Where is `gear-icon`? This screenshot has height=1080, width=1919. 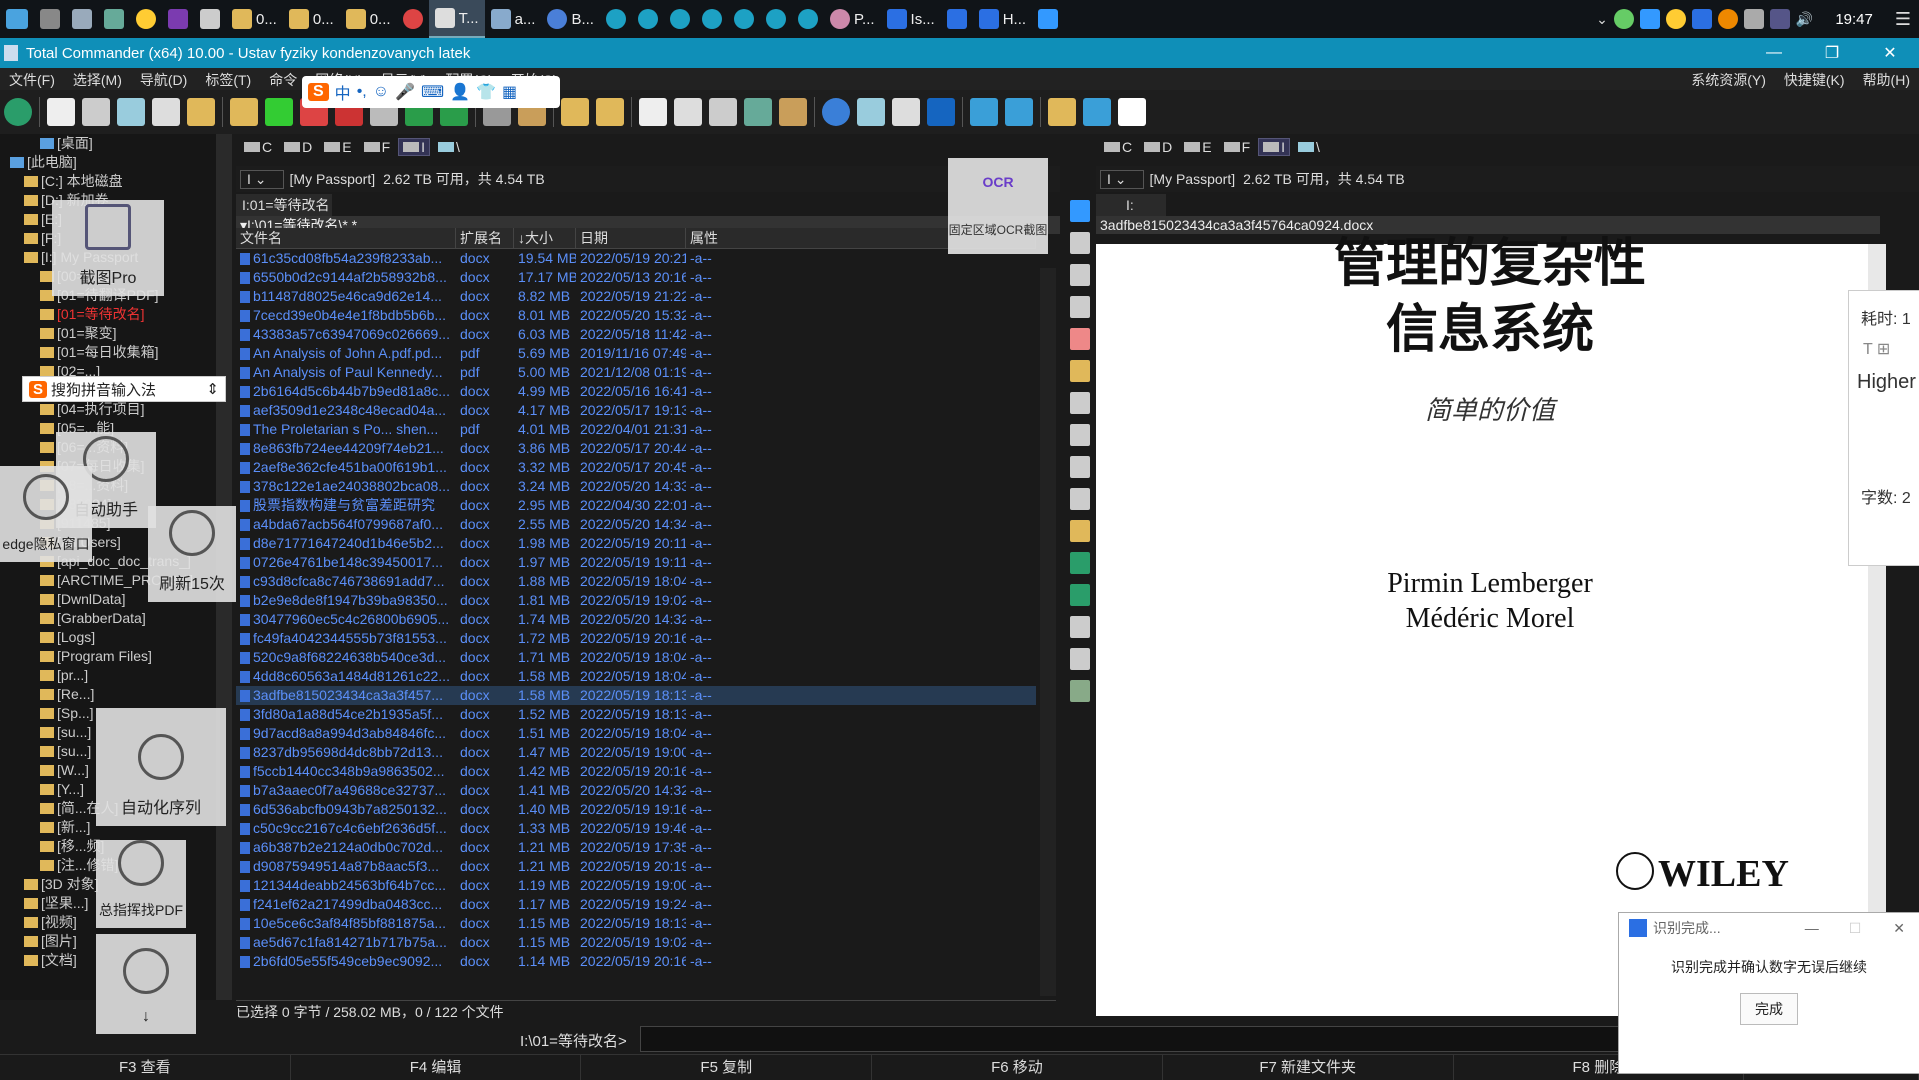 gear-icon is located at coordinates (836, 112).